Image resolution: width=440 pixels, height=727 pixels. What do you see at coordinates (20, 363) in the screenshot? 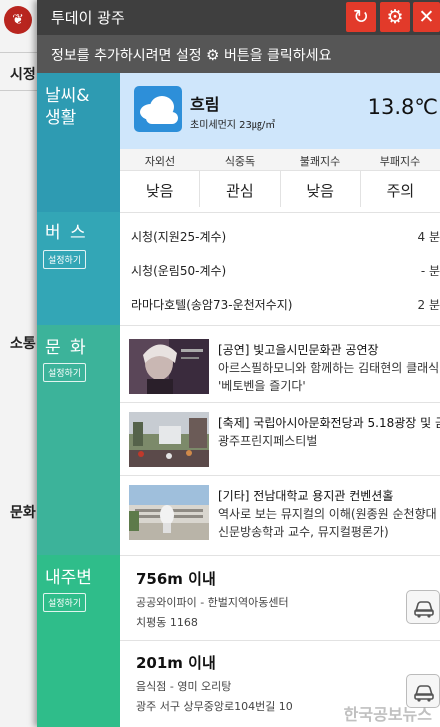
I see `background-app: ❦ 시정 소통 문화` at bounding box center [20, 363].